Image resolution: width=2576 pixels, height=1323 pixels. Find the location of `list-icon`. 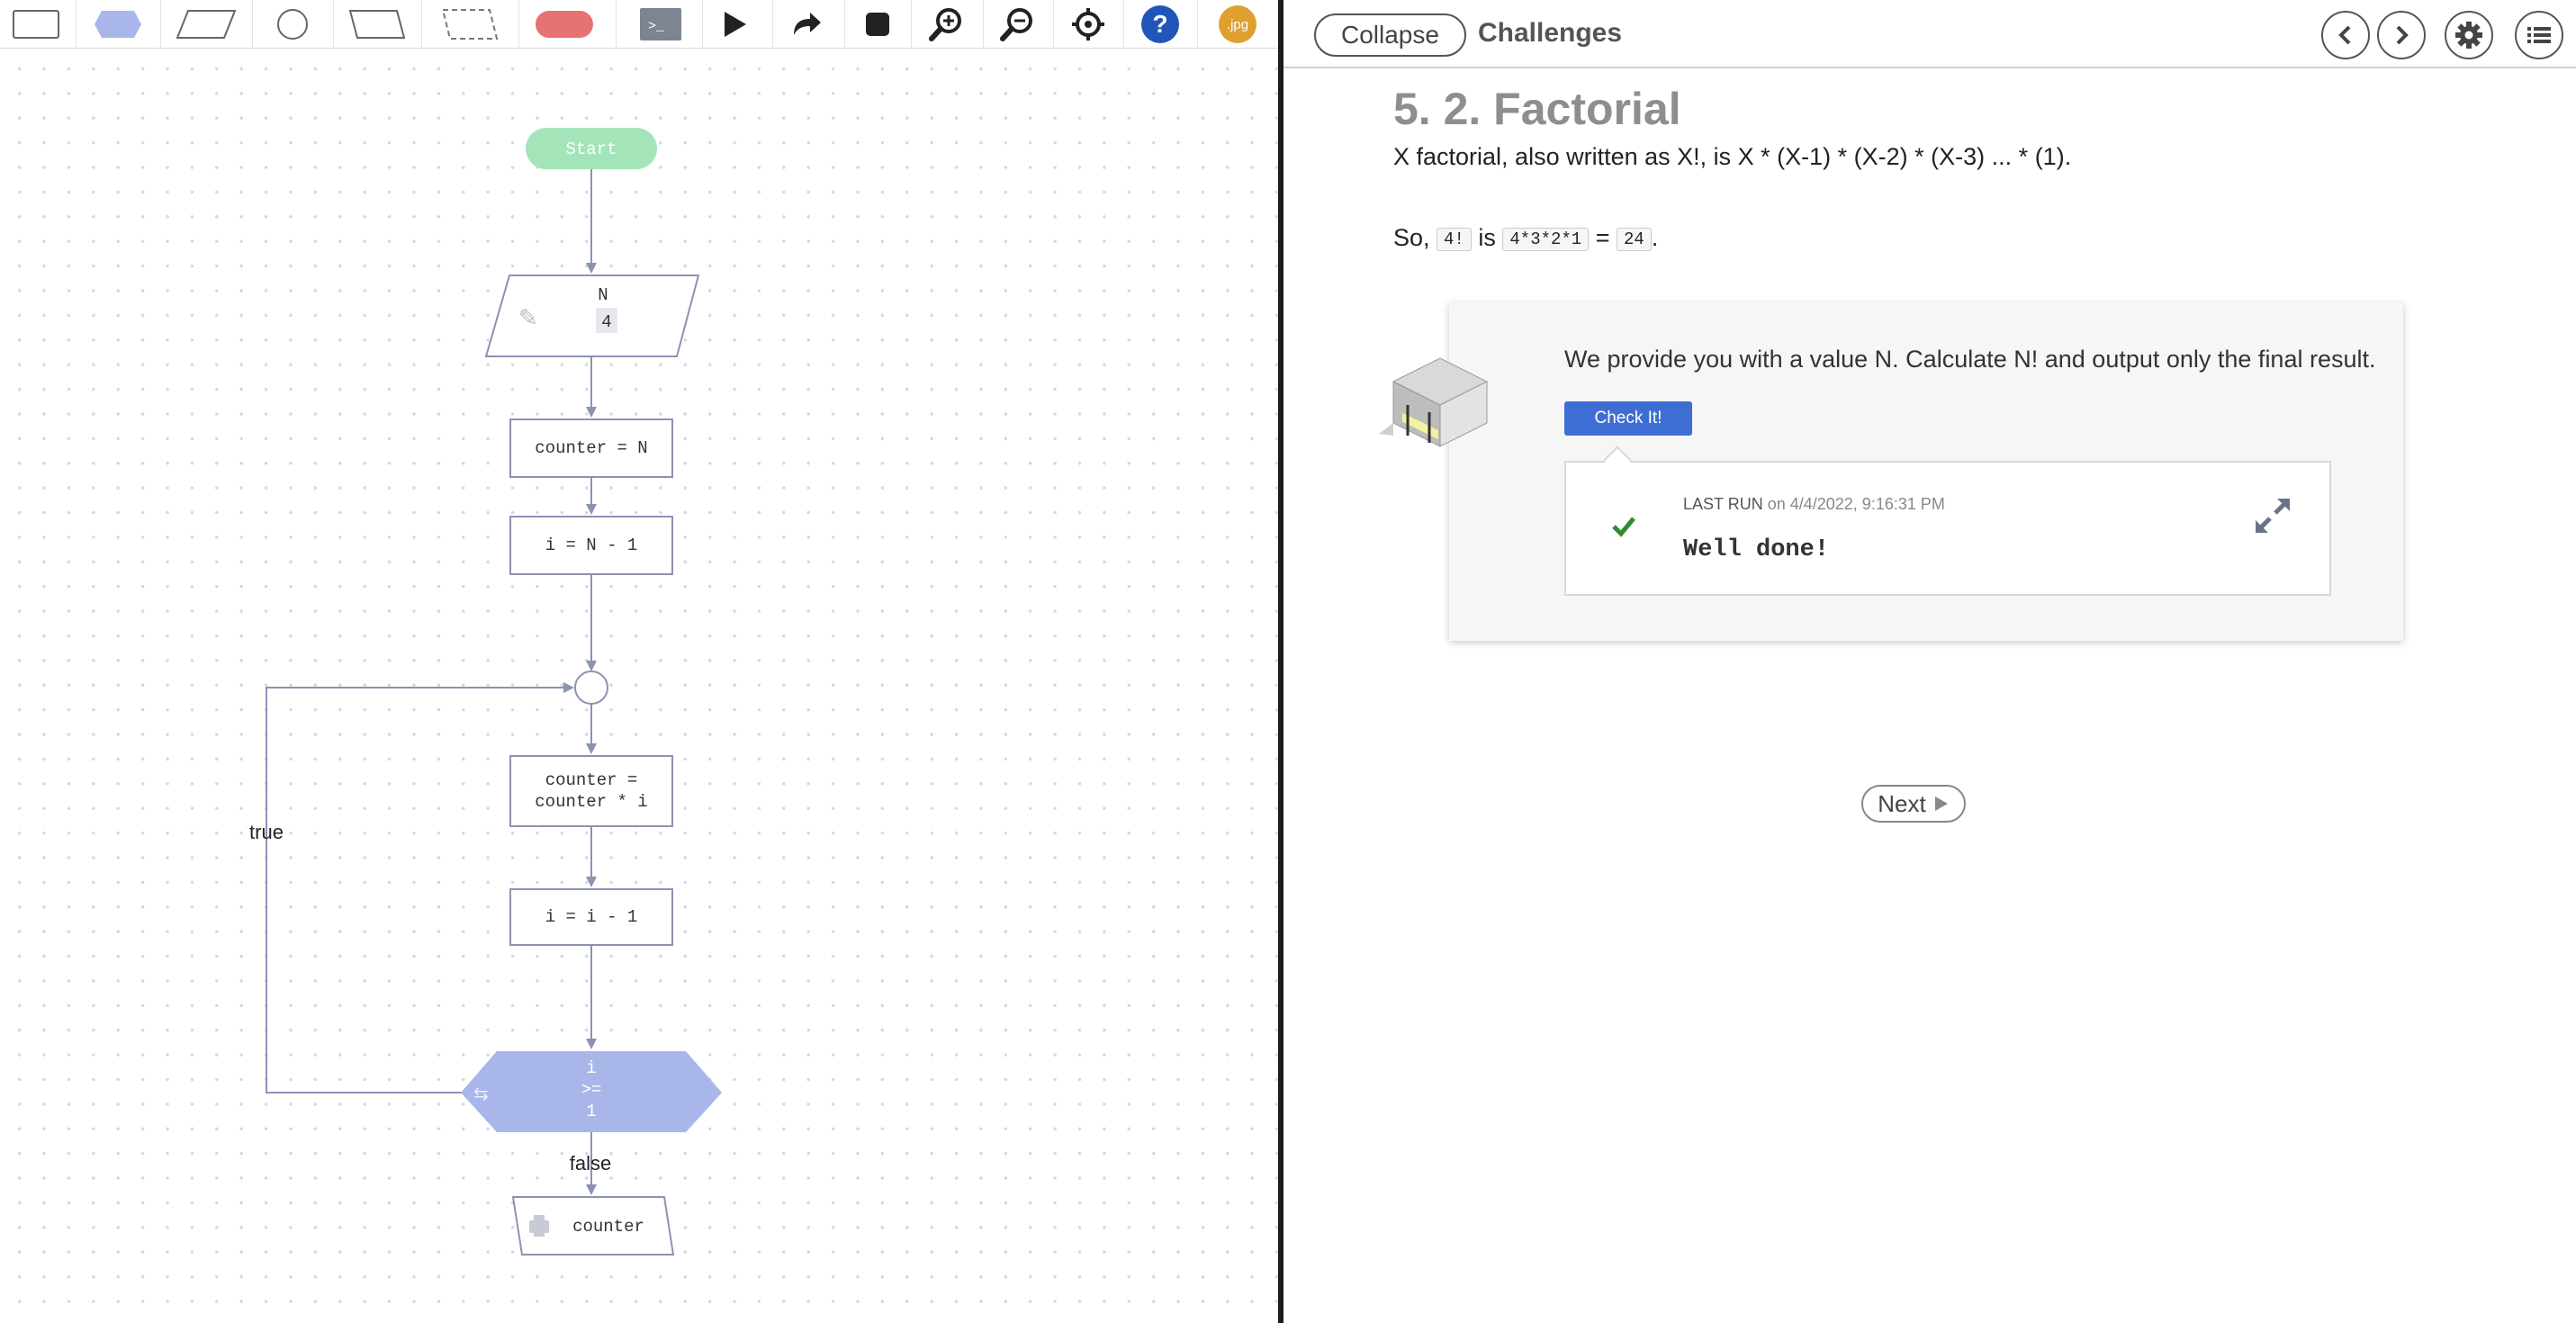

list-icon is located at coordinates (2539, 35).